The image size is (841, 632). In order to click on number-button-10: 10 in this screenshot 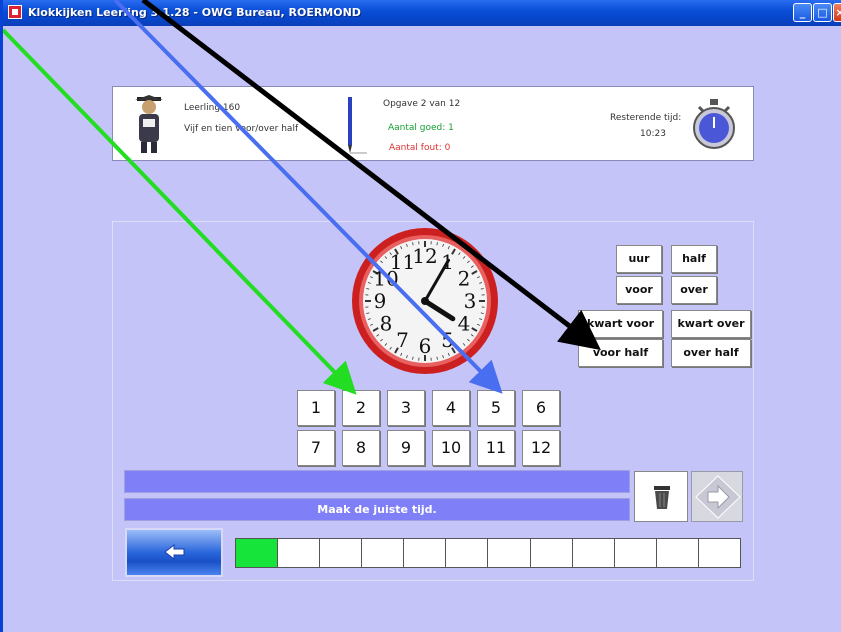, I will do `click(451, 448)`.